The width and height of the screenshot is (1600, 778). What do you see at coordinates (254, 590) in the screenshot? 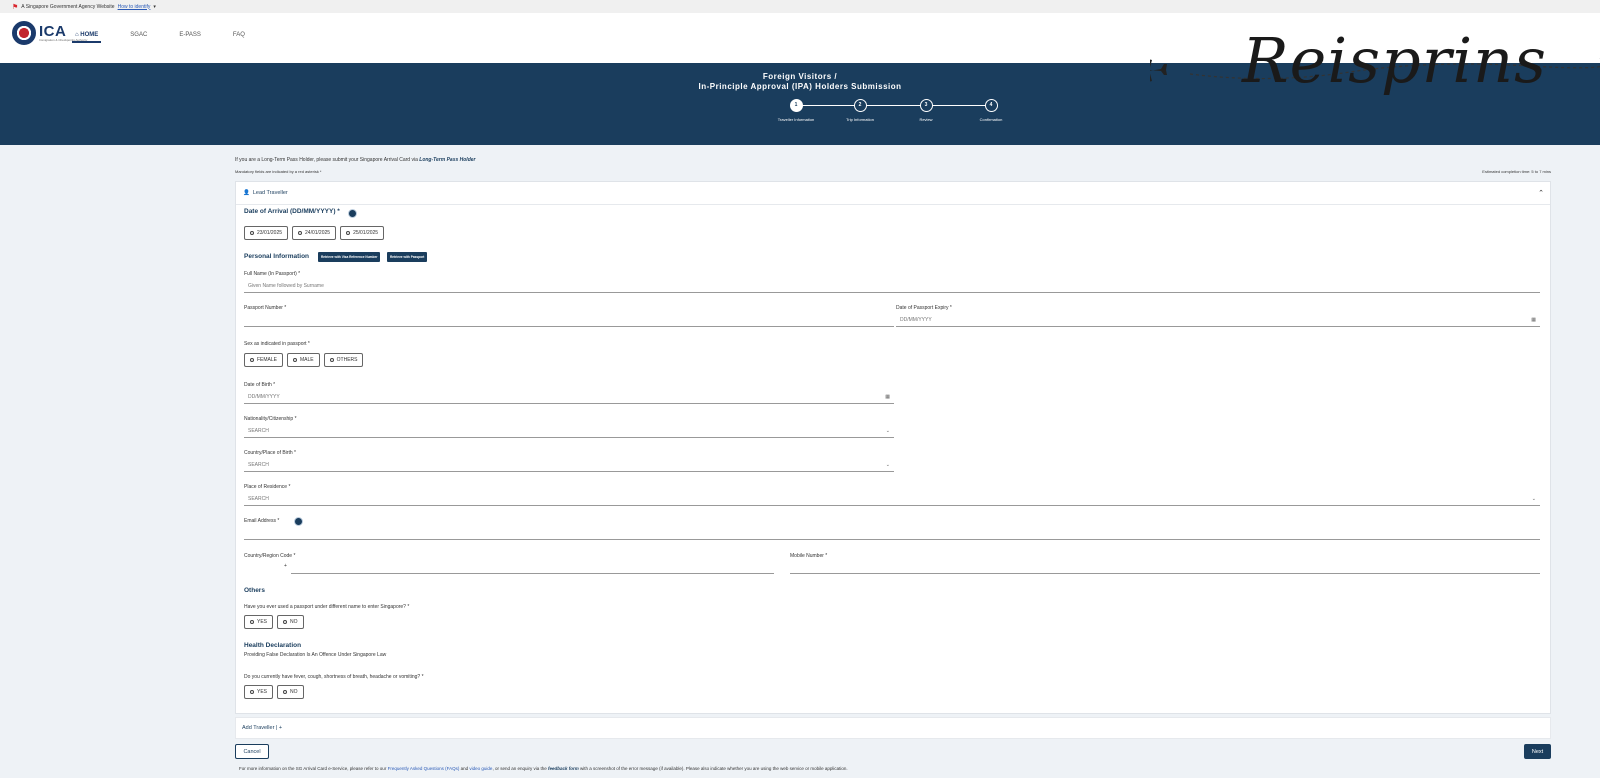
I see `others-title: Others` at bounding box center [254, 590].